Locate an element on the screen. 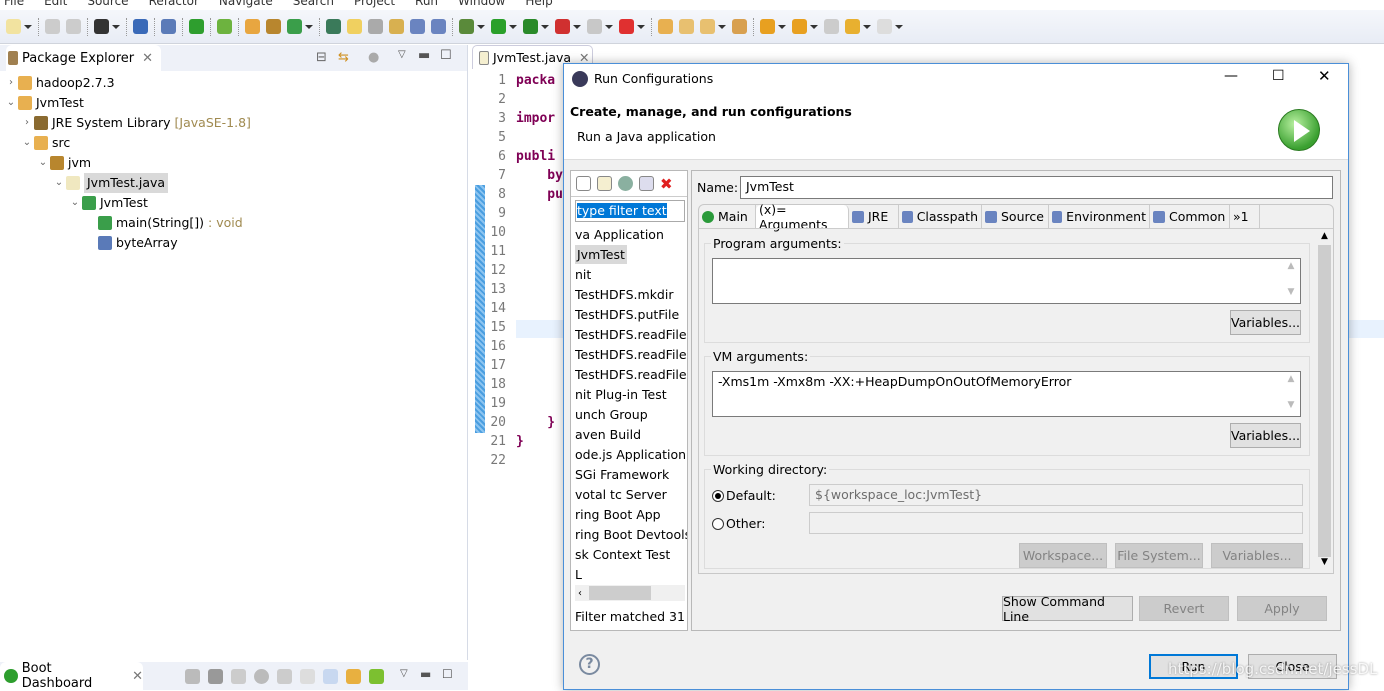 Image resolution: width=1384 pixels, height=691 pixels. default-radio: Default: is located at coordinates (744, 495).